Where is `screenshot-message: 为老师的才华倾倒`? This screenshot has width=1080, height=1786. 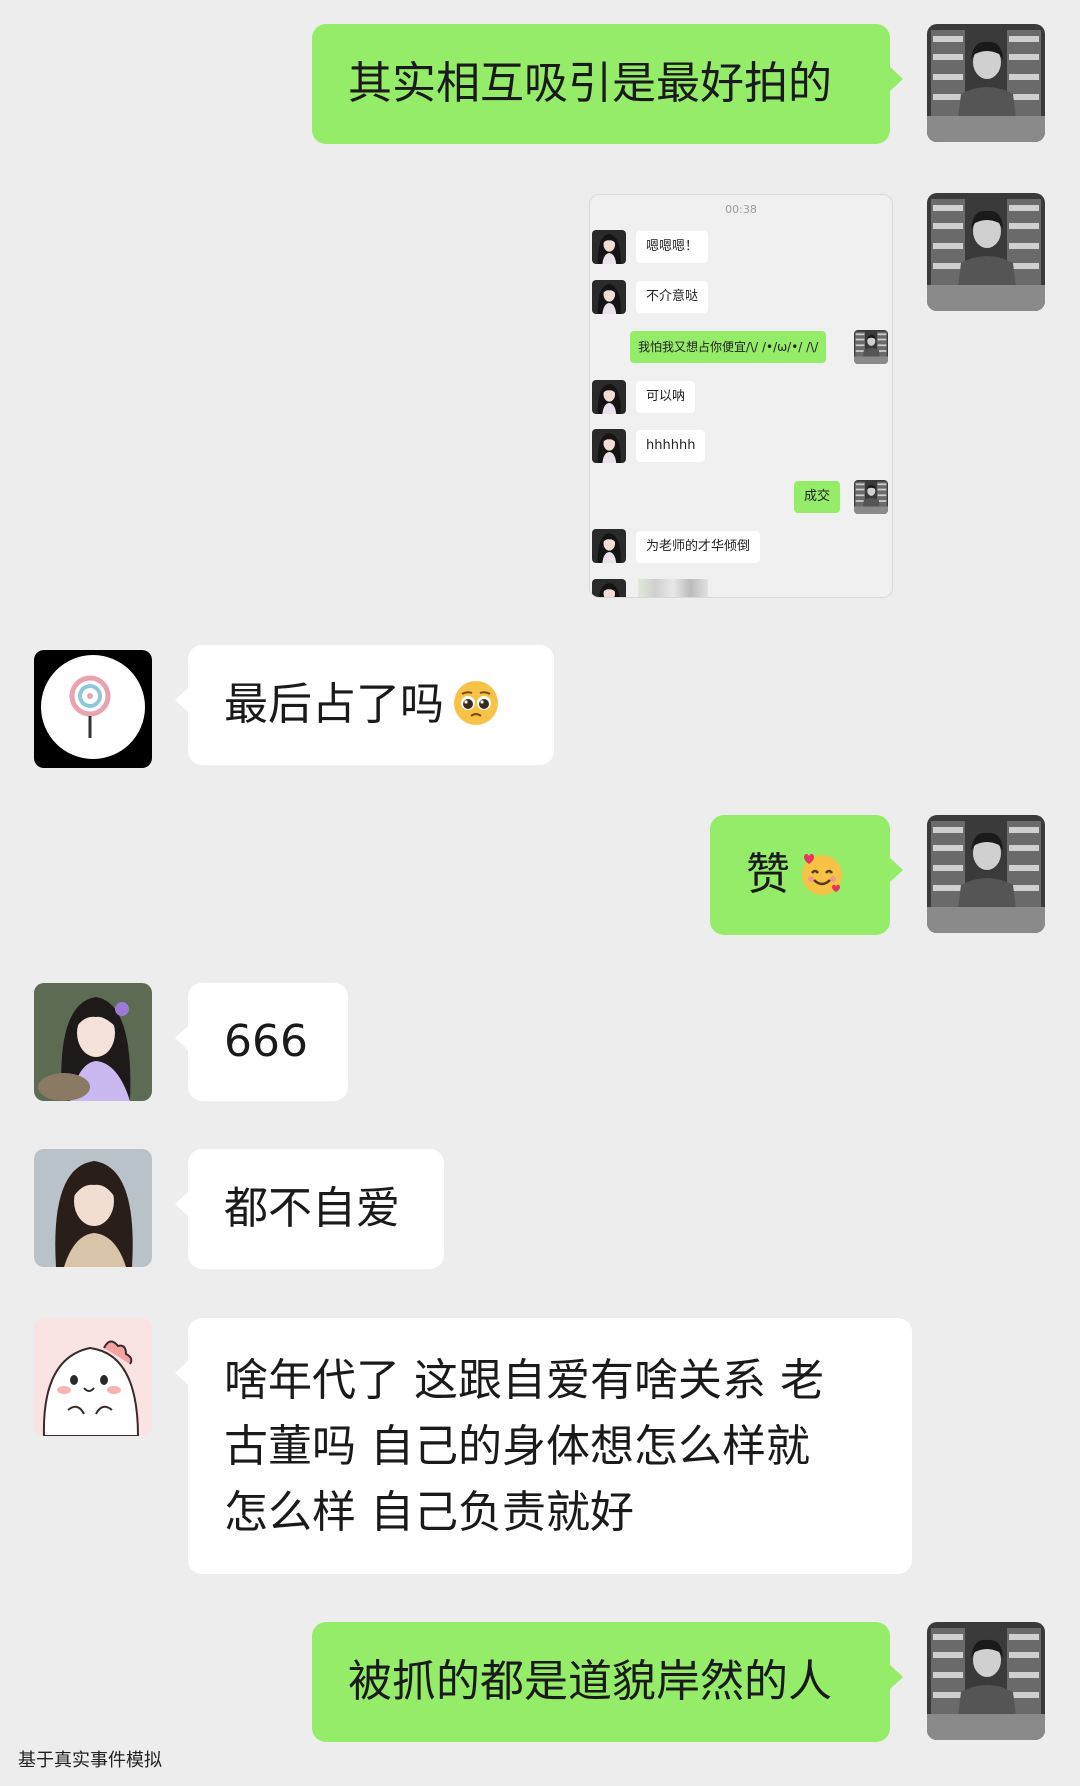
screenshot-message: 为老师的才华倾倒 is located at coordinates (698, 547).